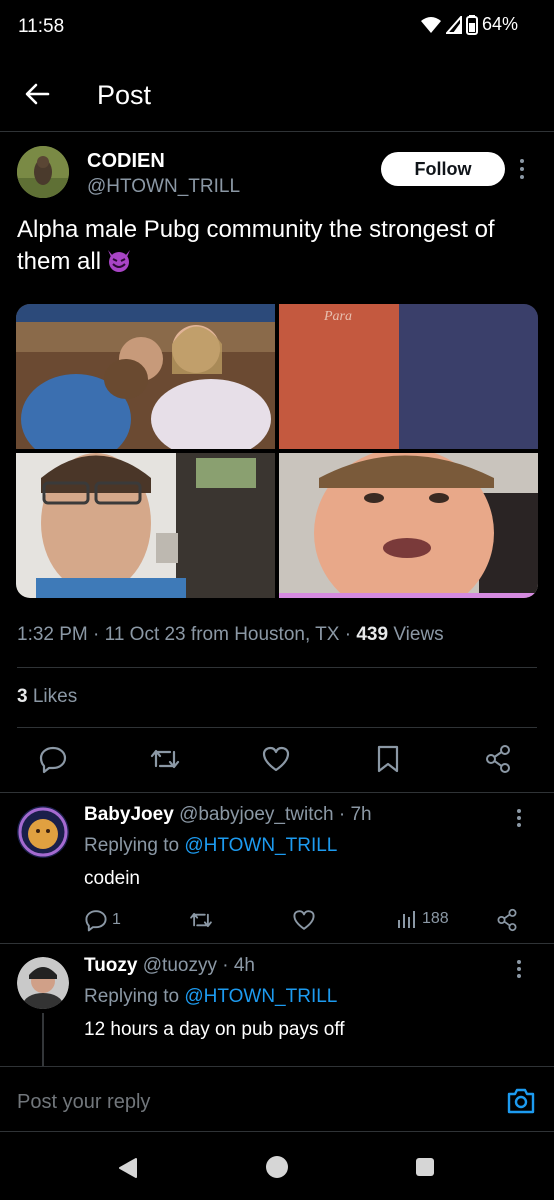 The height and width of the screenshot is (1200, 554). Describe the element at coordinates (180, 965) in the screenshot. I see `reply-author-handle: @tuozyy` at that location.